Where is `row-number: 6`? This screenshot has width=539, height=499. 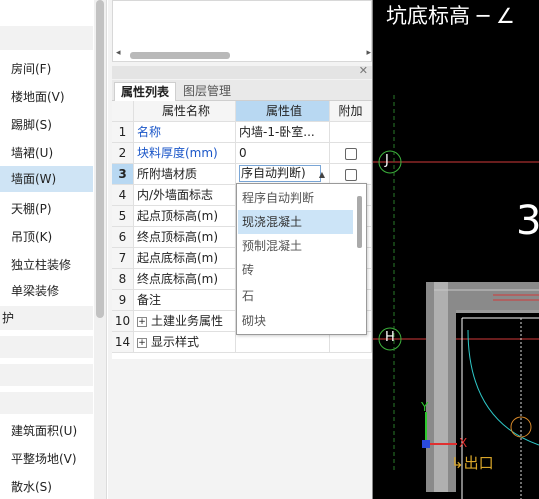
row-number: 6 is located at coordinates (123, 237).